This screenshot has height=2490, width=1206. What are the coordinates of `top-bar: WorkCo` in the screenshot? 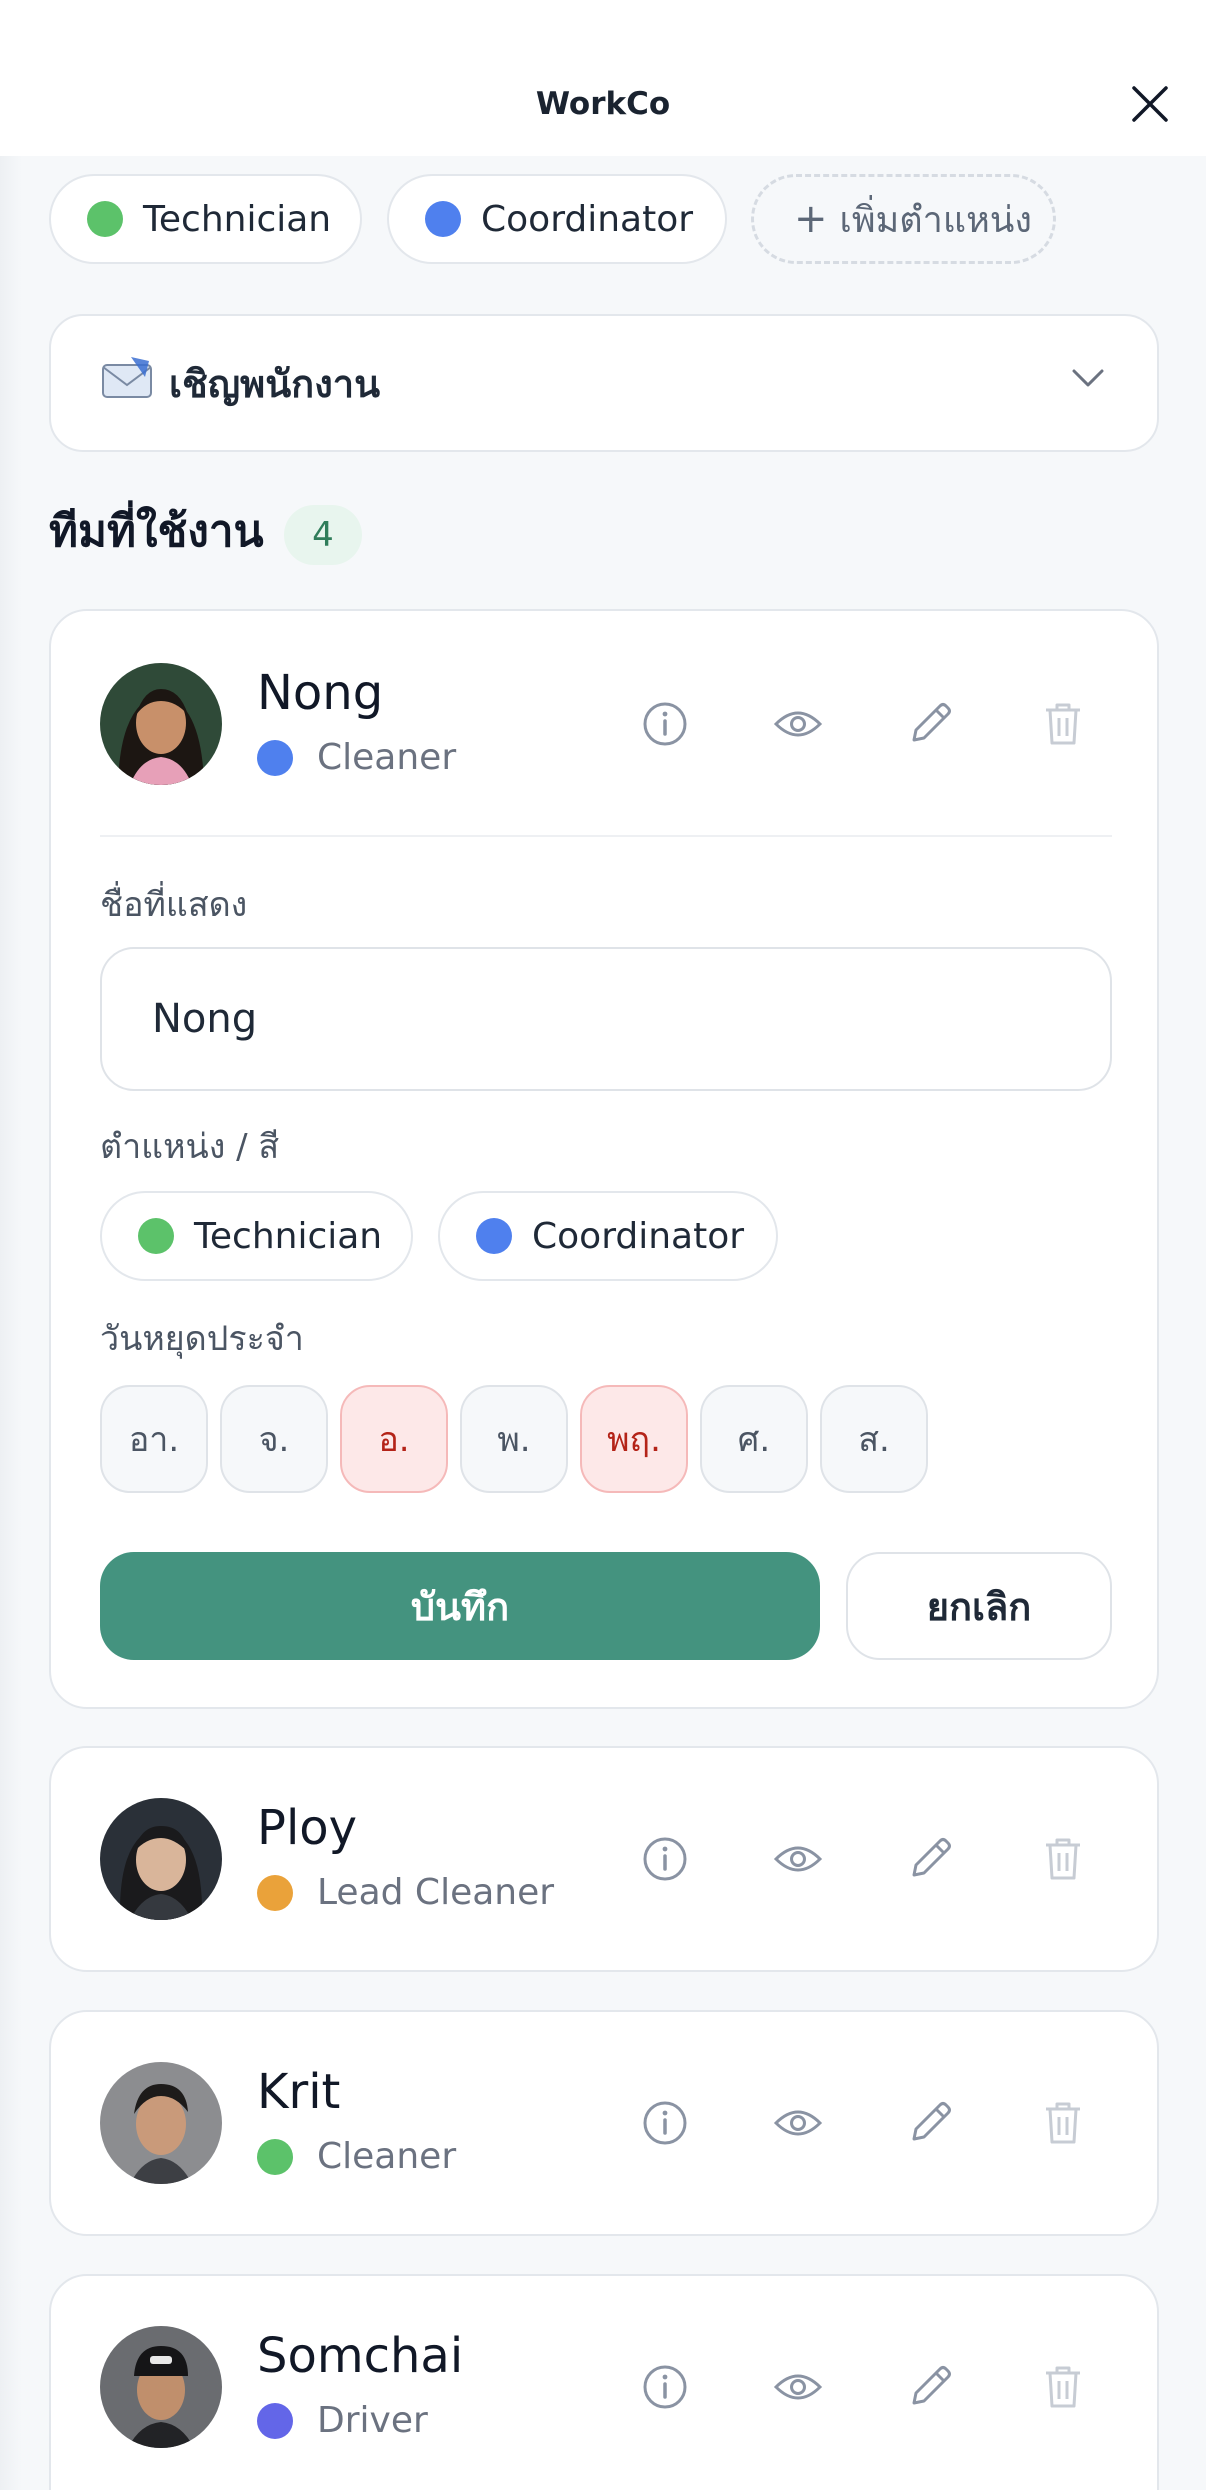 It's located at (603, 78).